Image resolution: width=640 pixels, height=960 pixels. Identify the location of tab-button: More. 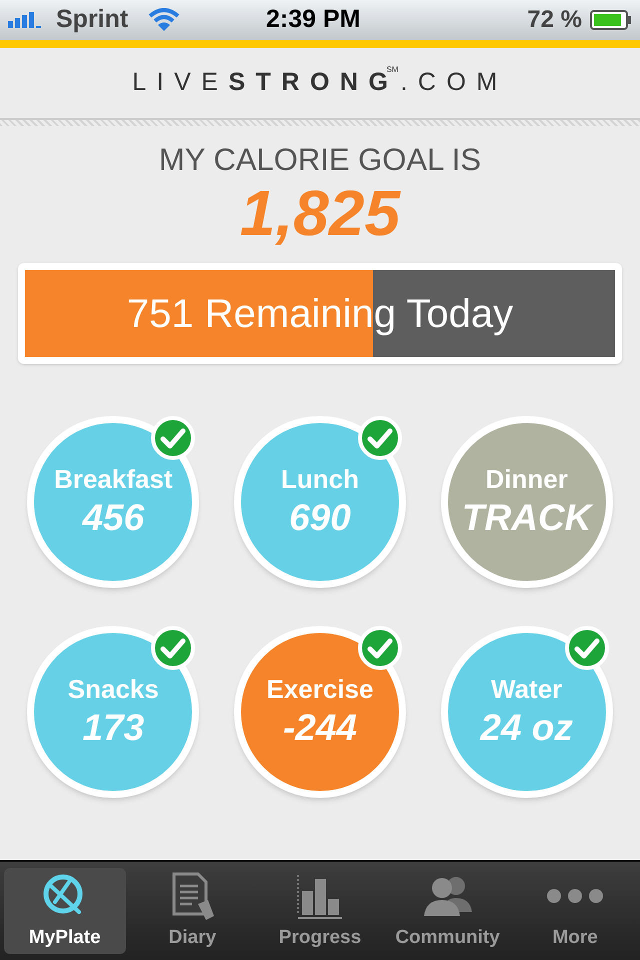
(575, 911).